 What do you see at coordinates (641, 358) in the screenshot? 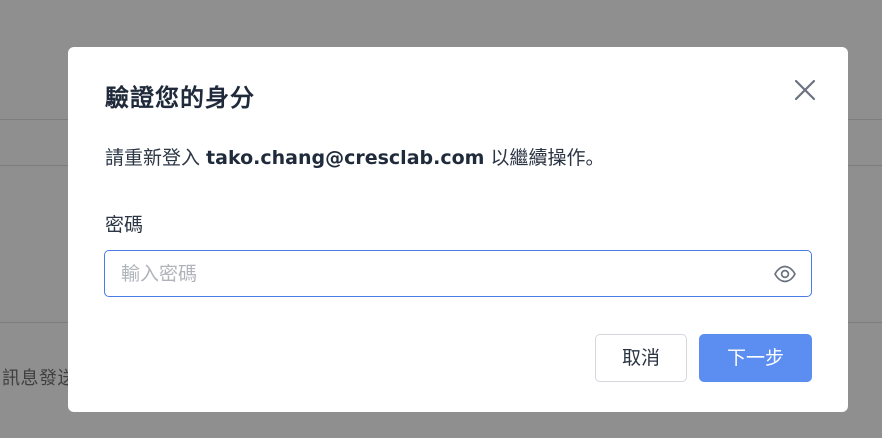
I see `cancel-button: 取消` at bounding box center [641, 358].